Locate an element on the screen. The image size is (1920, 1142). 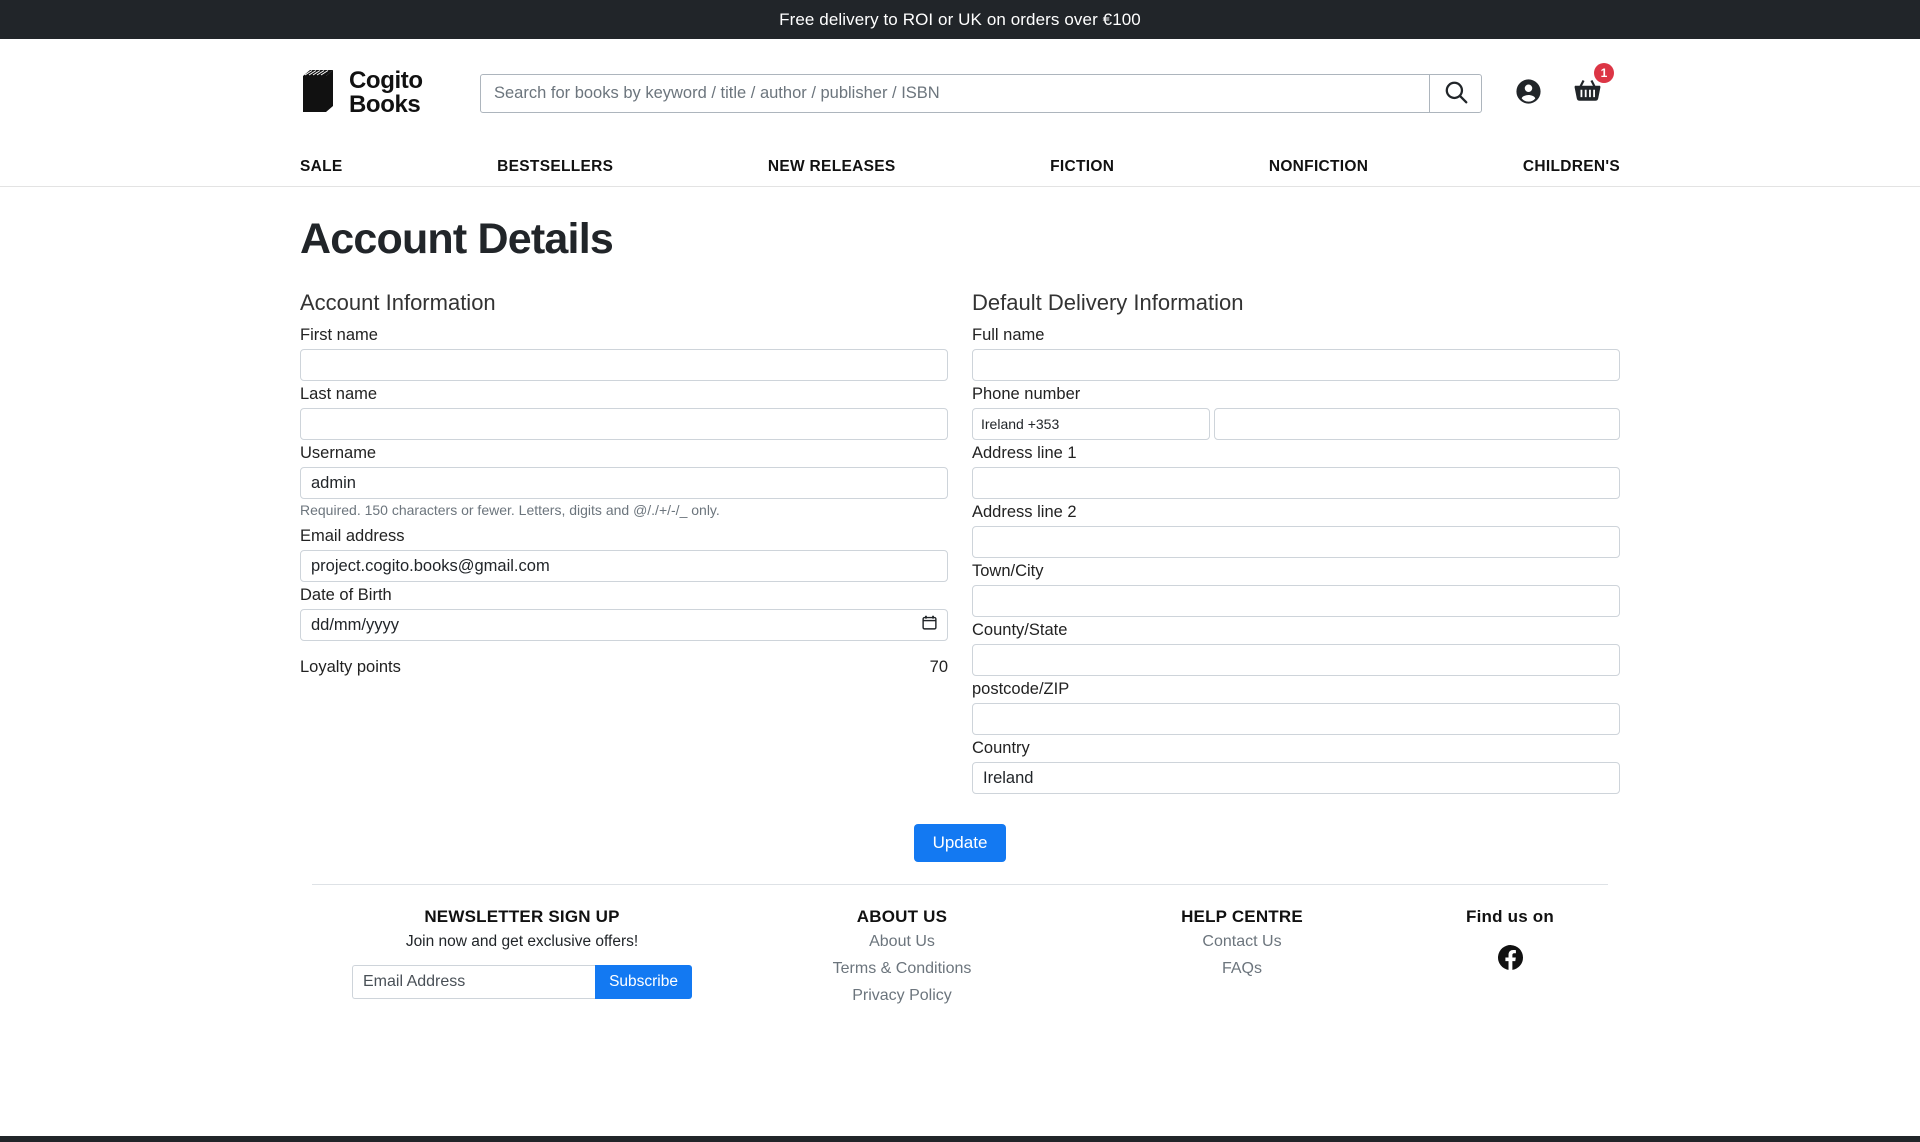
account-circle-icon is located at coordinates (1528, 93).